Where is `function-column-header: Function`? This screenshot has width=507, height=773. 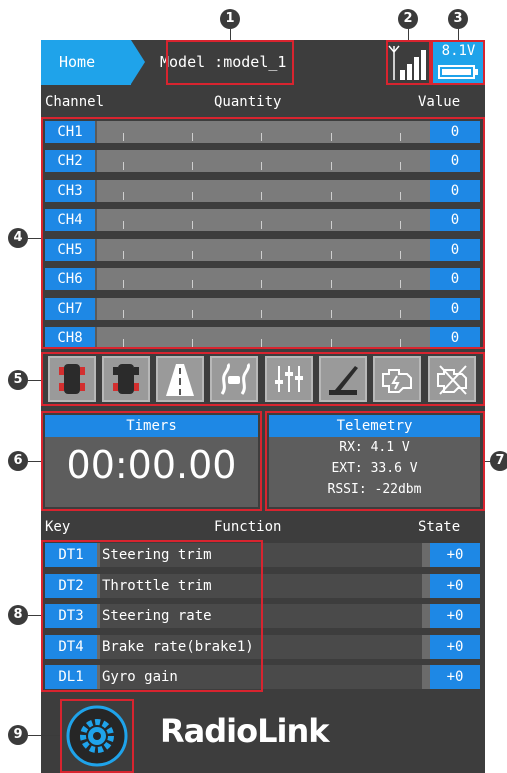
function-column-header: Function is located at coordinates (248, 527).